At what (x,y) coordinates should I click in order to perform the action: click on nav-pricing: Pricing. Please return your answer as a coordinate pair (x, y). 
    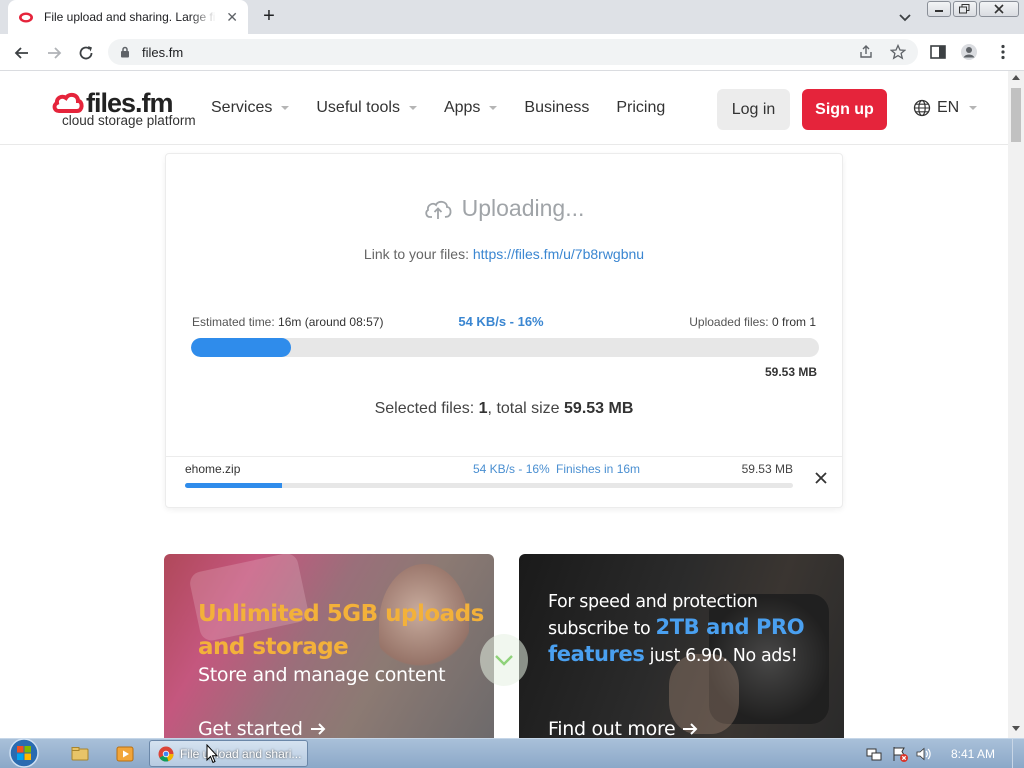
    Looking at the image, I should click on (640, 108).